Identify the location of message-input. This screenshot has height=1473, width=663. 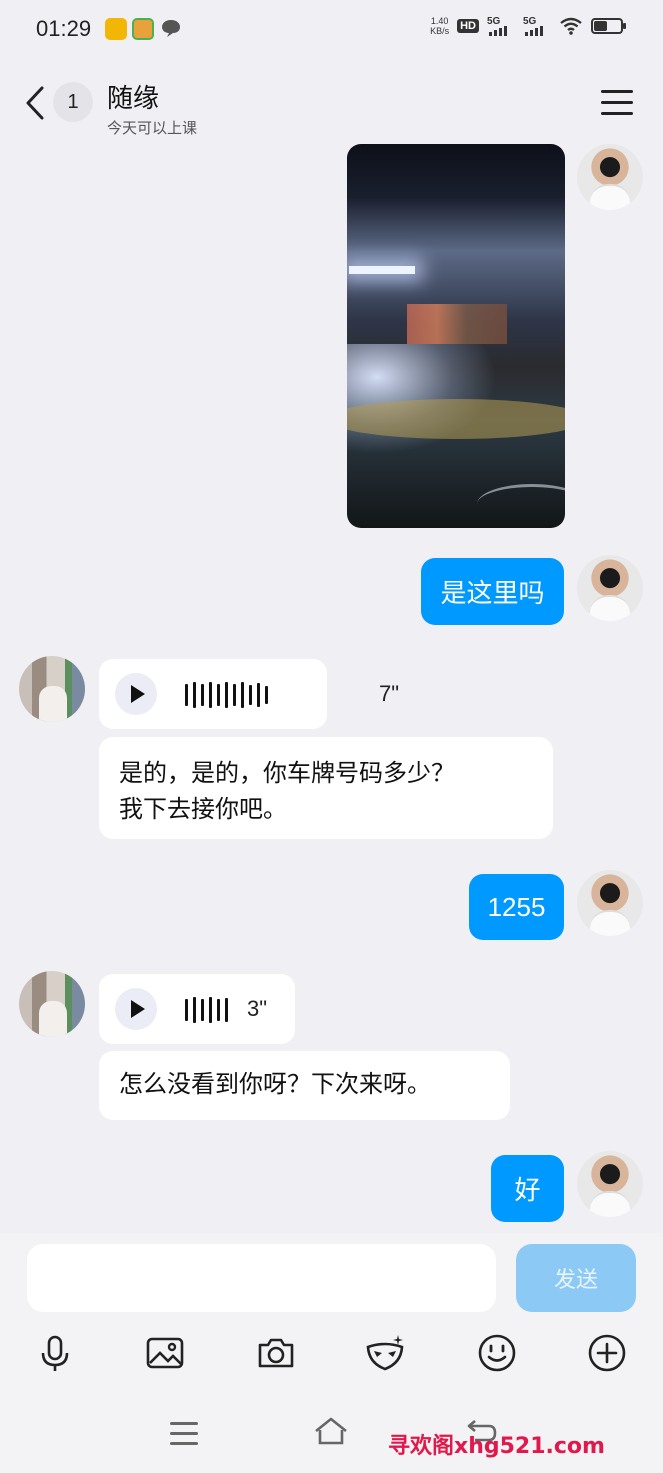
(261, 1278).